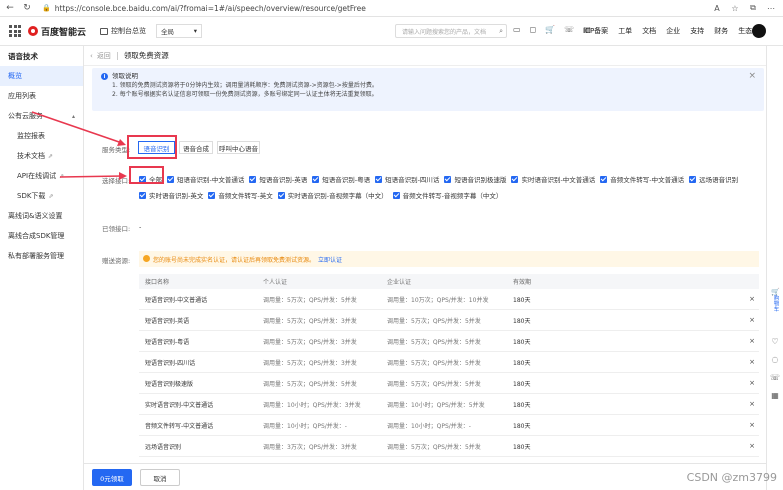 This screenshot has height=490, width=783. What do you see at coordinates (407, 179) in the screenshot?
I see `checkbox-interface: 短语音识别-四川话` at bounding box center [407, 179].